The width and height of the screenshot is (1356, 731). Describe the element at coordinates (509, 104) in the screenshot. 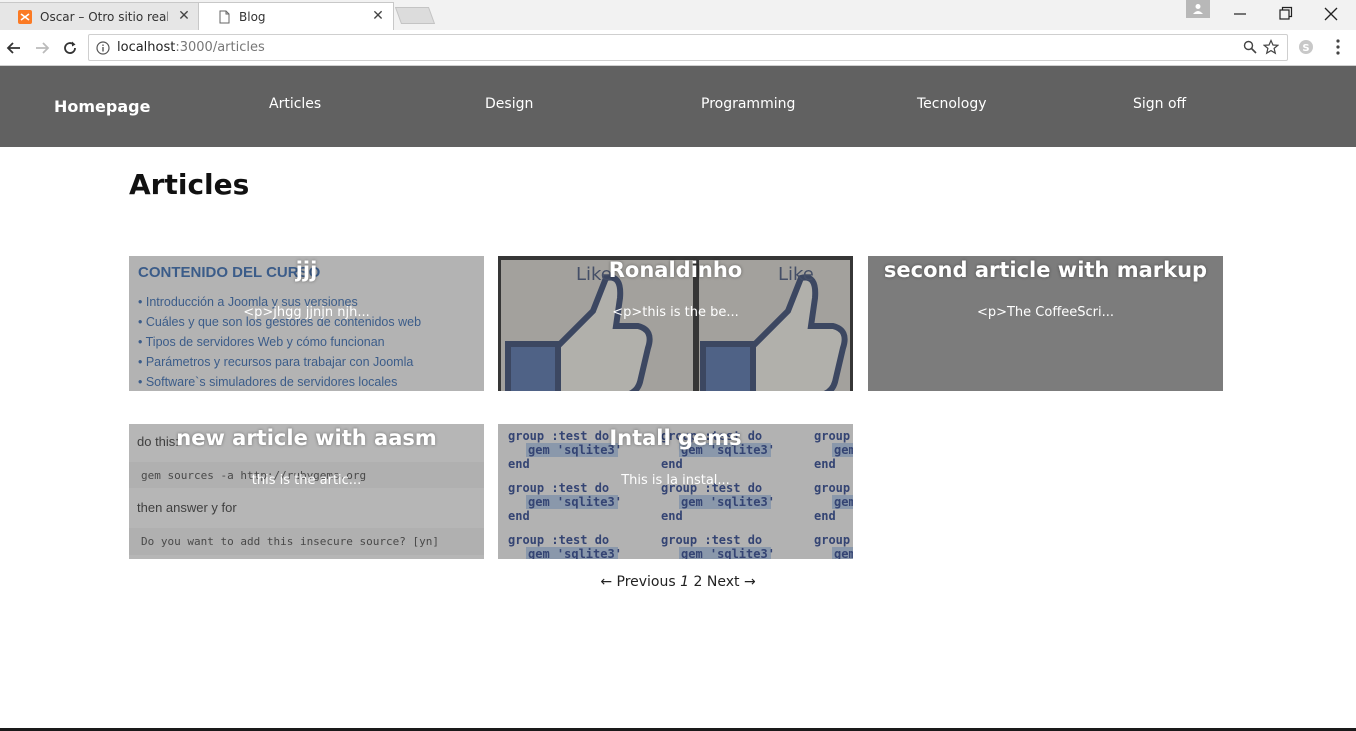

I see `nav-link-design: Design` at that location.